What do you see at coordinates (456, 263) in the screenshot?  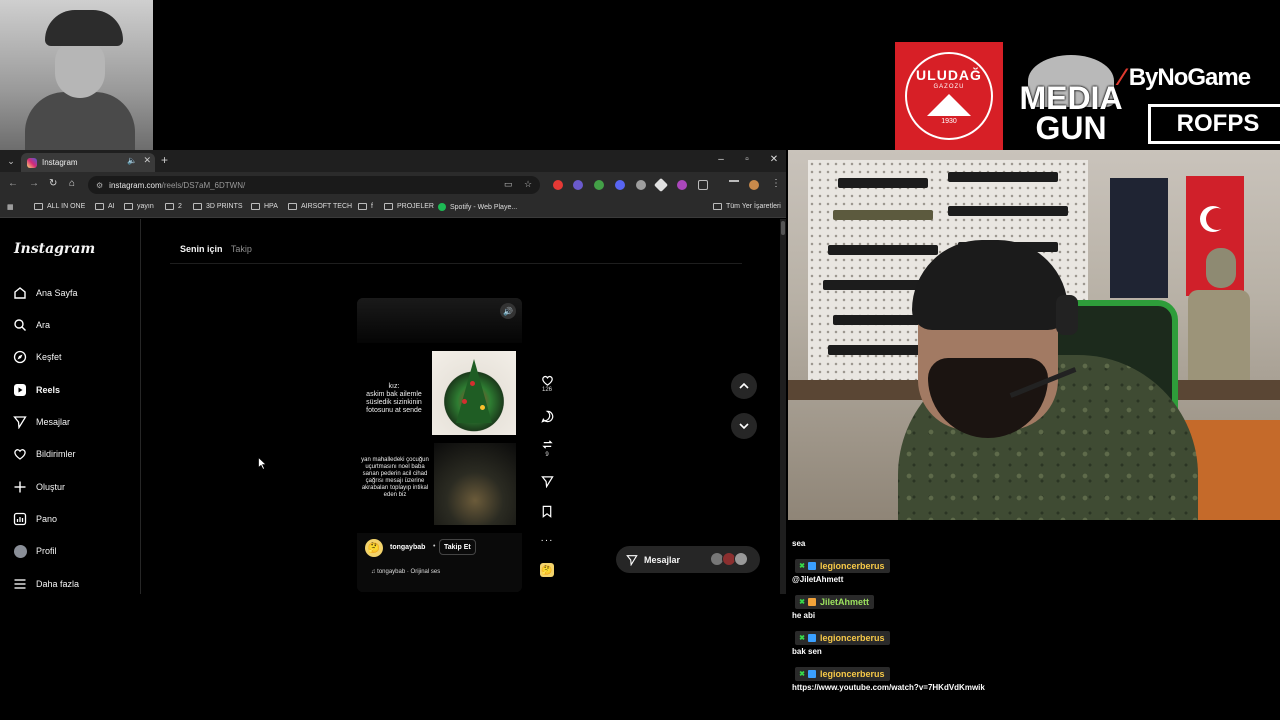 I see `tabs-divider` at bounding box center [456, 263].